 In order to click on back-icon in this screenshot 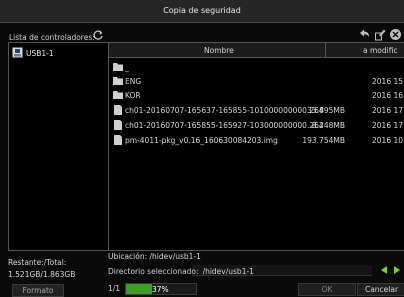, I will do `click(364, 34)`.